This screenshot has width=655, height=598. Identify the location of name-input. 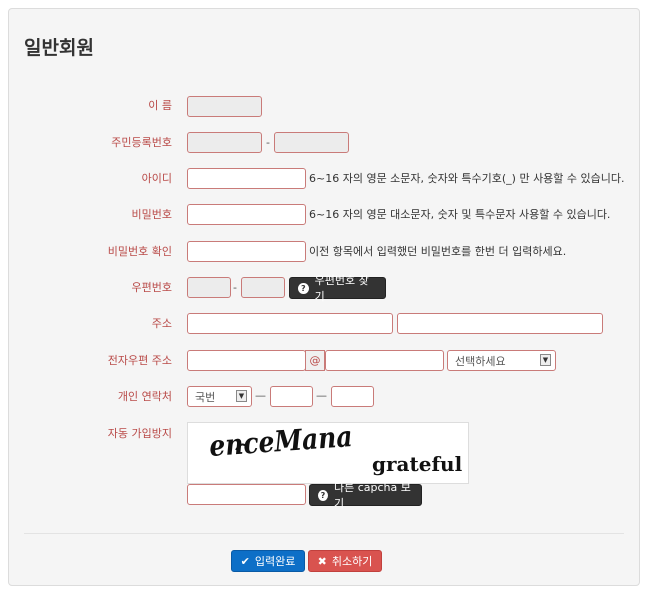
(224, 106).